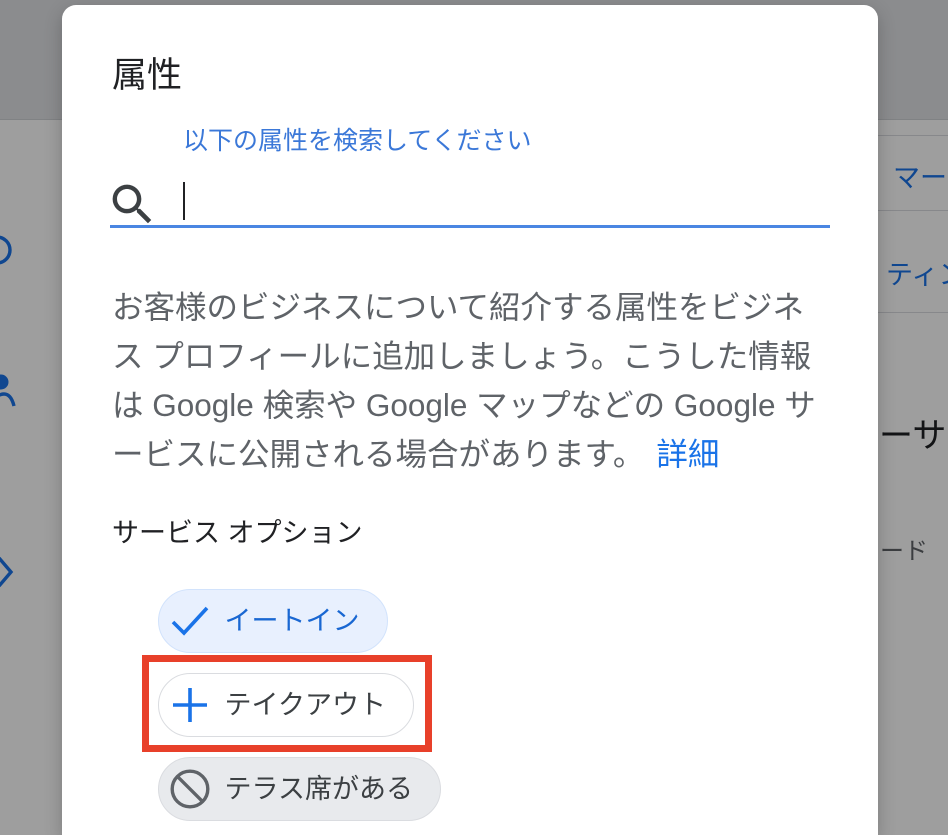  I want to click on attribute-chip-terrace: テラス席がある, so click(299, 789).